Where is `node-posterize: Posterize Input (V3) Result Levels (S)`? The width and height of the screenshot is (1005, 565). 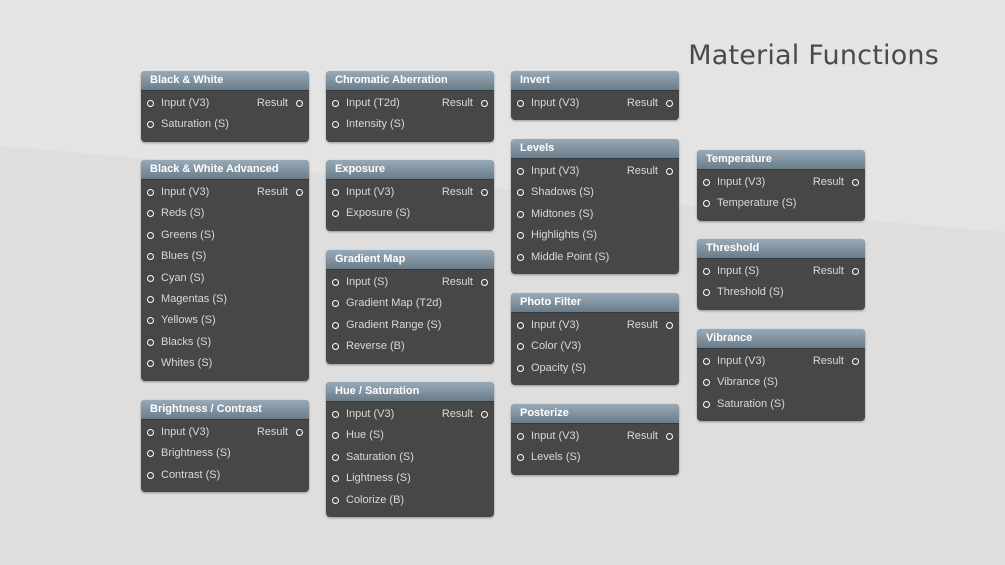 node-posterize: Posterize Input (V3) Result Levels (S) is located at coordinates (595, 439).